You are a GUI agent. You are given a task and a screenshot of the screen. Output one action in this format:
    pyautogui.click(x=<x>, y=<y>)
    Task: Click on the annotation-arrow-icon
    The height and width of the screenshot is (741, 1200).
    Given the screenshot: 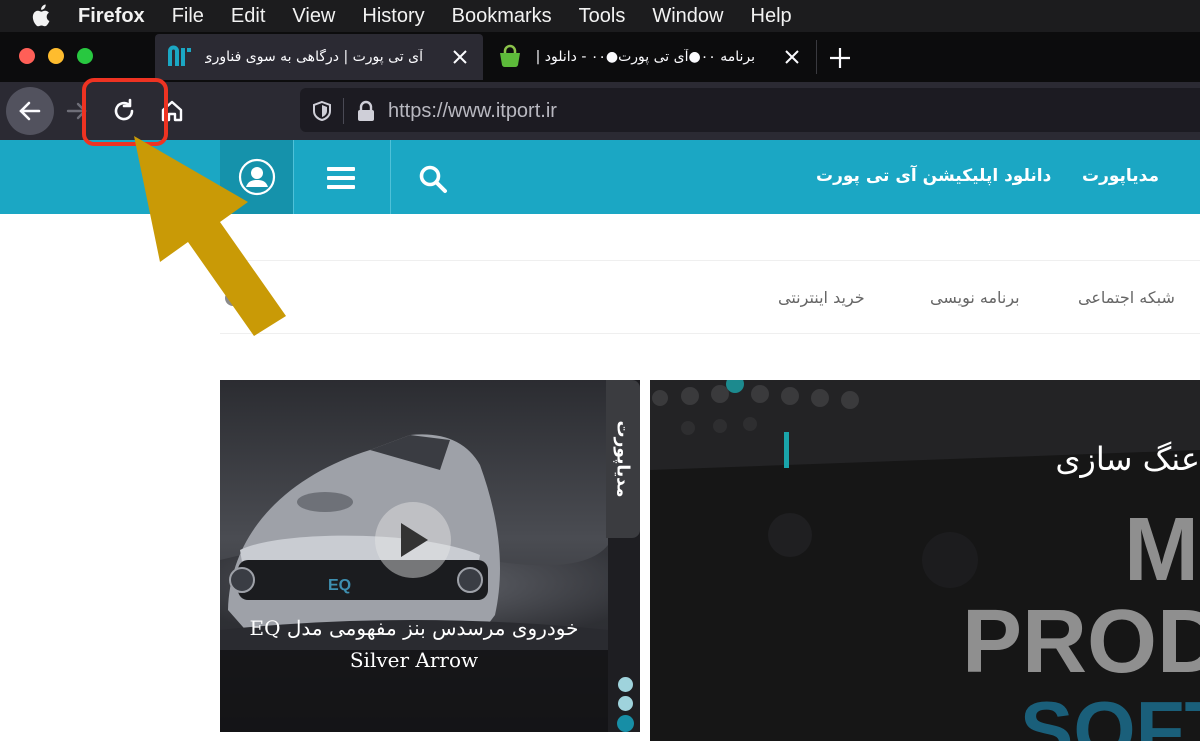 What is the action you would take?
    pyautogui.click(x=210, y=236)
    